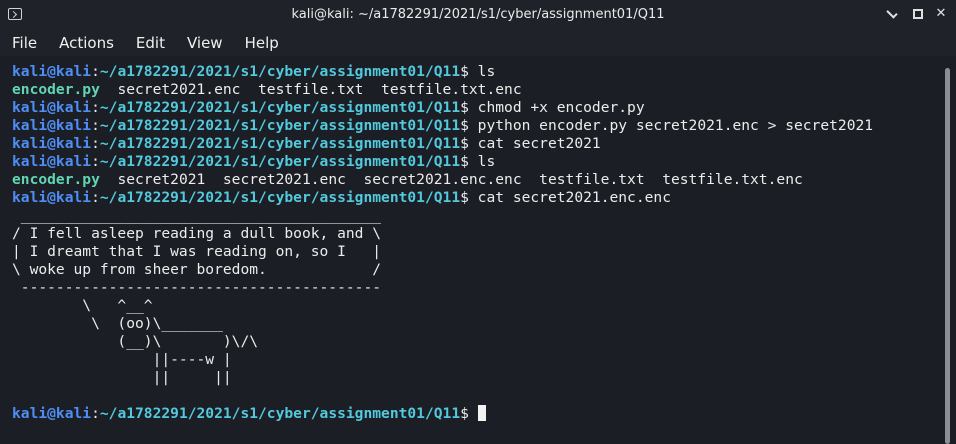 The width and height of the screenshot is (956, 444). I want to click on terminal-text: (__)\ )\/\, so click(135, 341).